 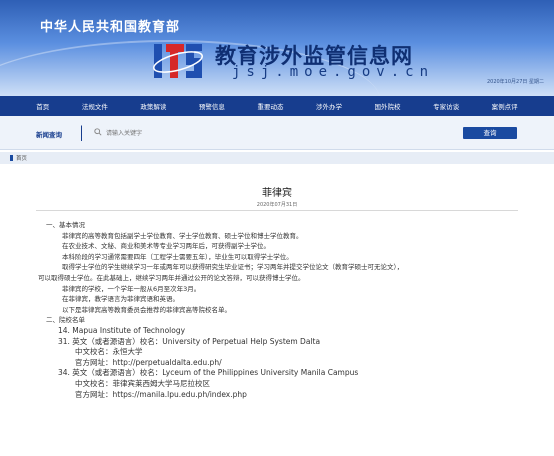 What do you see at coordinates (515, 82) in the screenshot?
I see `current-date: 2020年10月27日 星期二` at bounding box center [515, 82].